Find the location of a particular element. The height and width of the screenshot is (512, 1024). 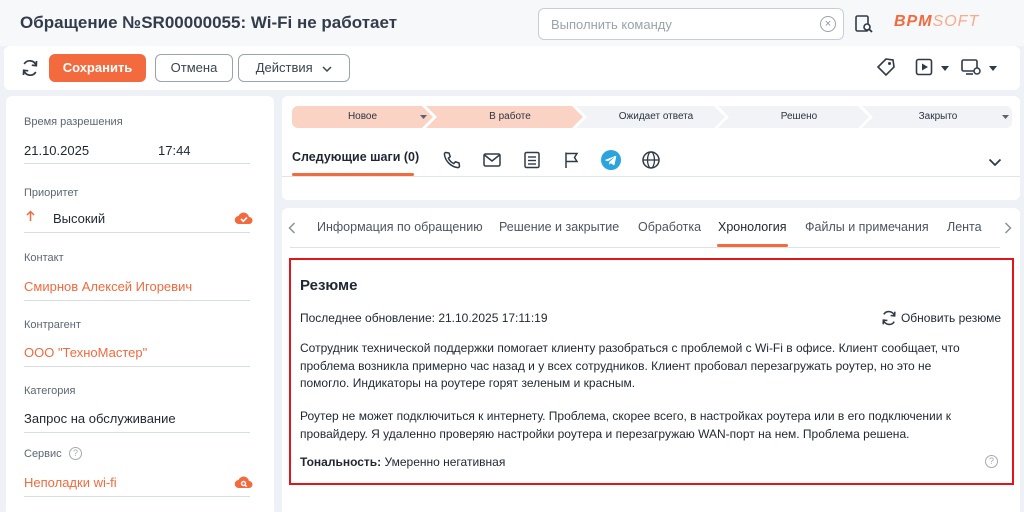

contact-label: Контакт is located at coordinates (44, 258).